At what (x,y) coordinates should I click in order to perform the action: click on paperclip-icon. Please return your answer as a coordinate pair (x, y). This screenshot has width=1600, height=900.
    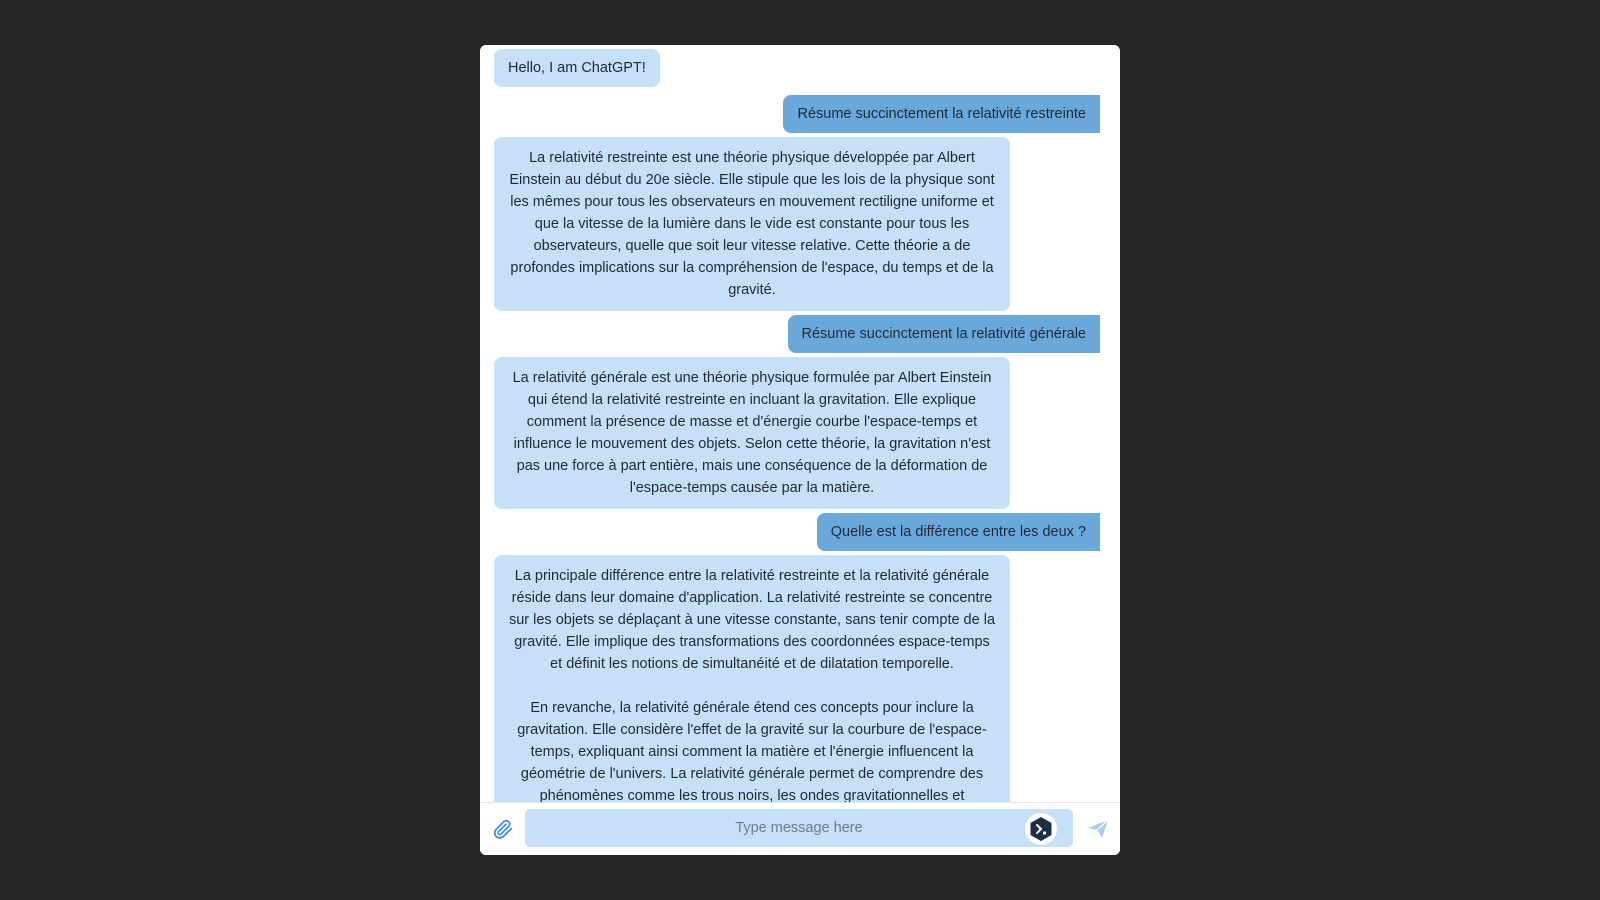
    Looking at the image, I should click on (503, 829).